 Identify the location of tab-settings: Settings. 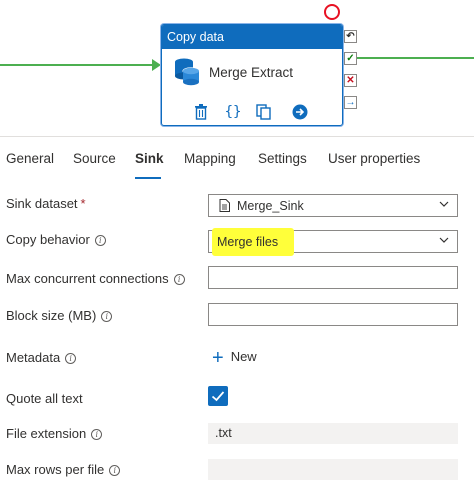
(282, 158).